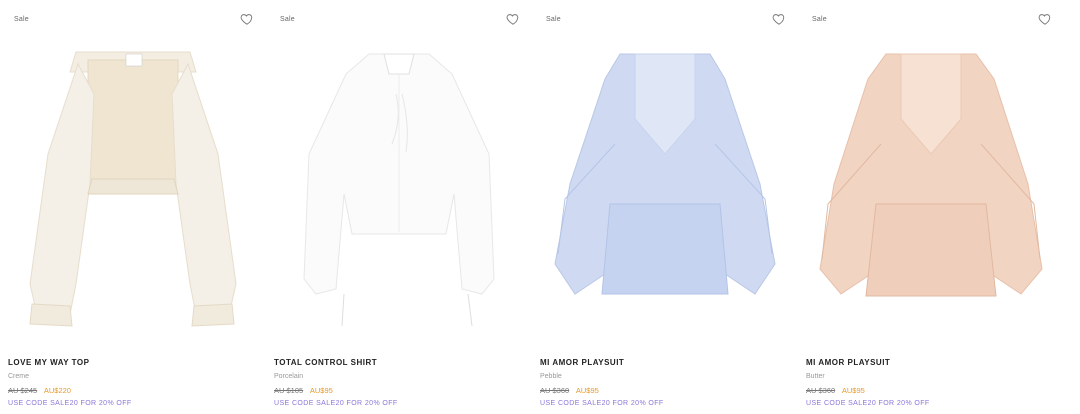 The width and height of the screenshot is (1080, 414). I want to click on product-name: TOTAL CONTROL SHIRT, so click(399, 362).